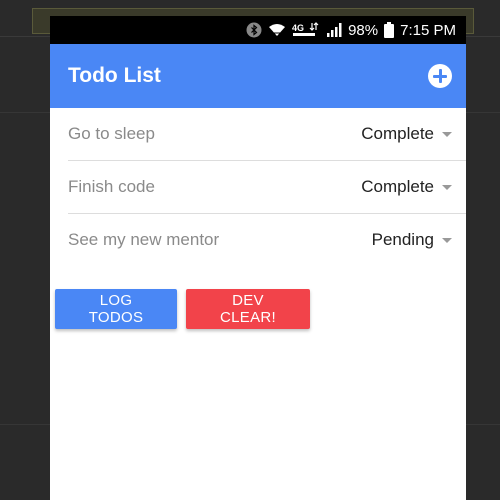 The width and height of the screenshot is (500, 500). What do you see at coordinates (402, 239) in the screenshot?
I see `todo-status-value: Pending` at bounding box center [402, 239].